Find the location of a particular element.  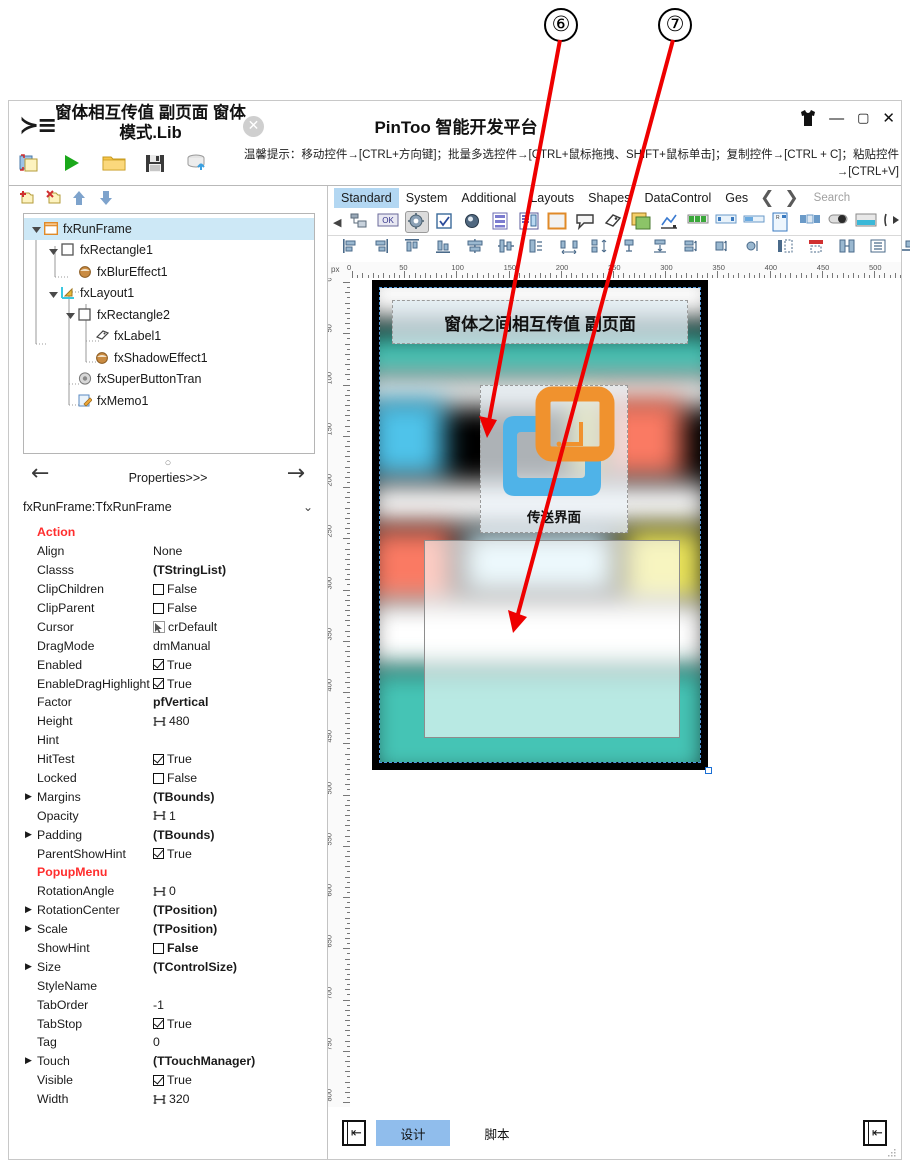

property-row: ▶ Touch (TTouchManager) is located at coordinates (169, 1061).